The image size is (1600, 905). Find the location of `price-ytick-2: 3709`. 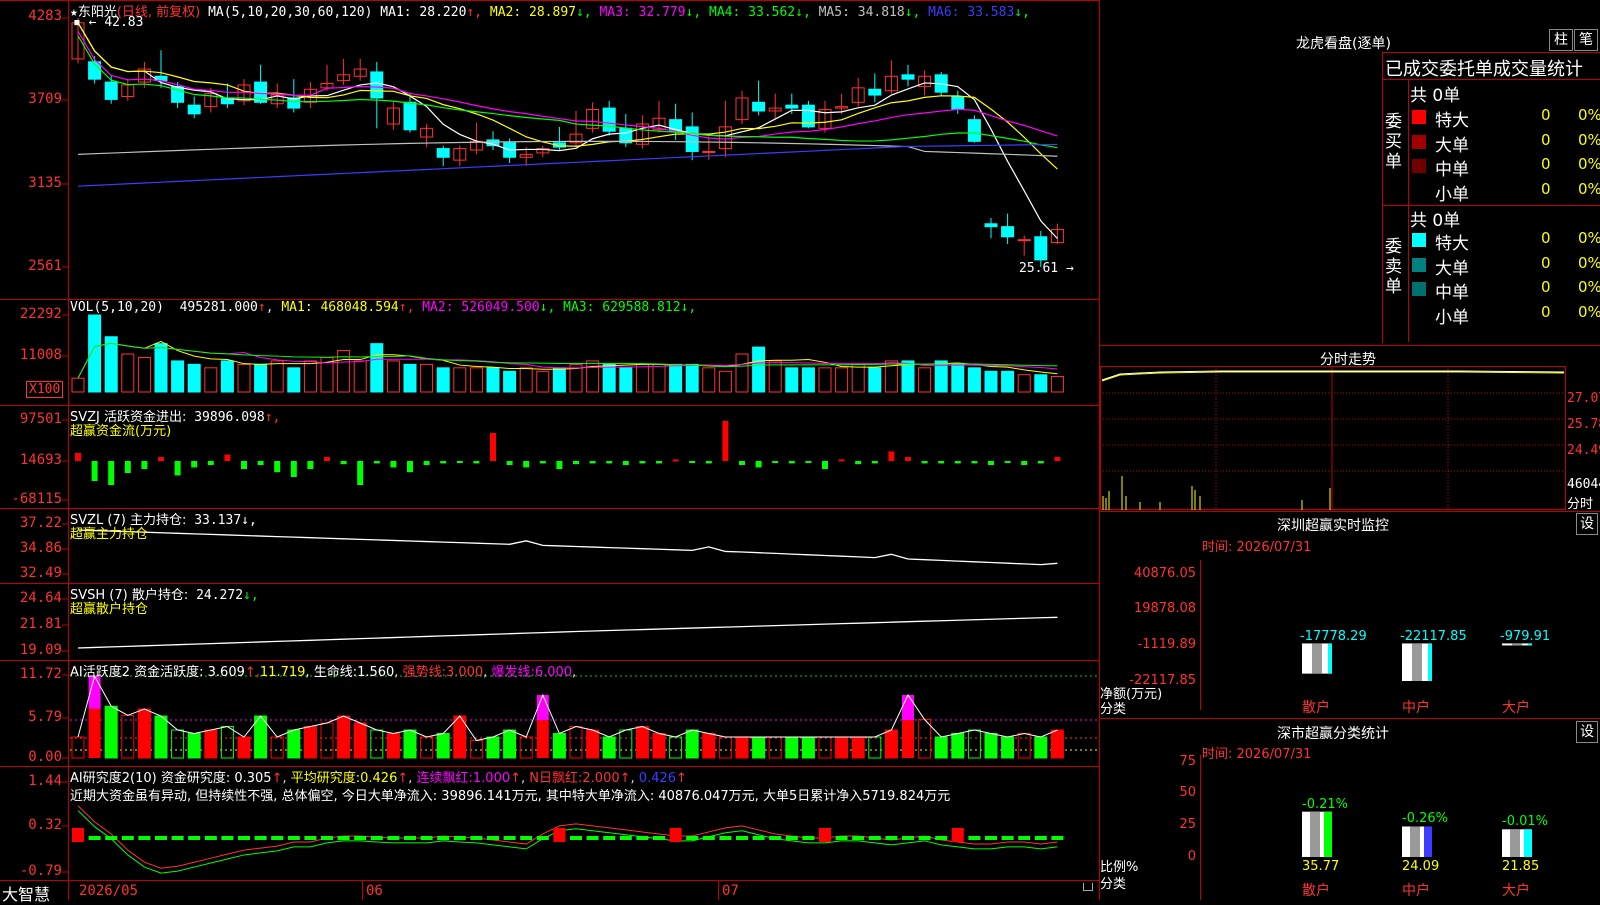

price-ytick-2: 3709 is located at coordinates (45, 99).